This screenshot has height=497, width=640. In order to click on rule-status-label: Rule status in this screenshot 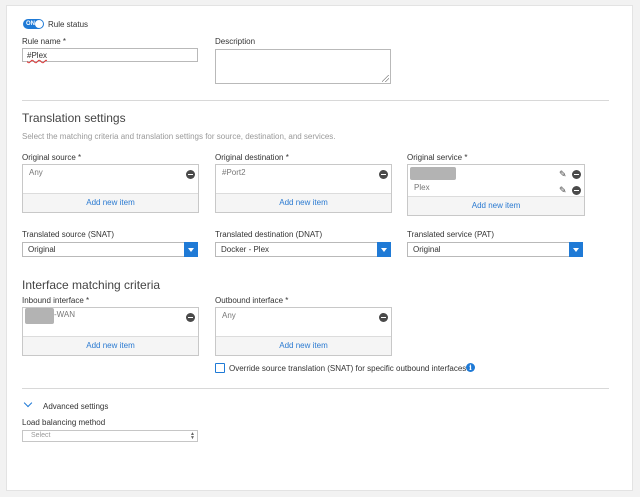, I will do `click(68, 24)`.